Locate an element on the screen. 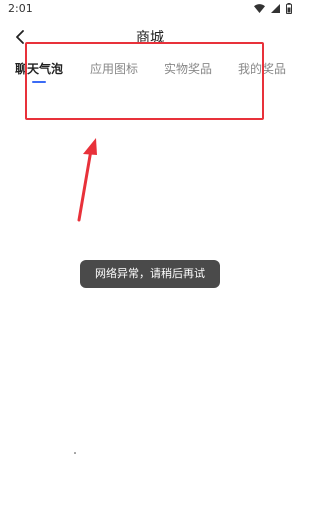  signal-icon is located at coordinates (275, 8).